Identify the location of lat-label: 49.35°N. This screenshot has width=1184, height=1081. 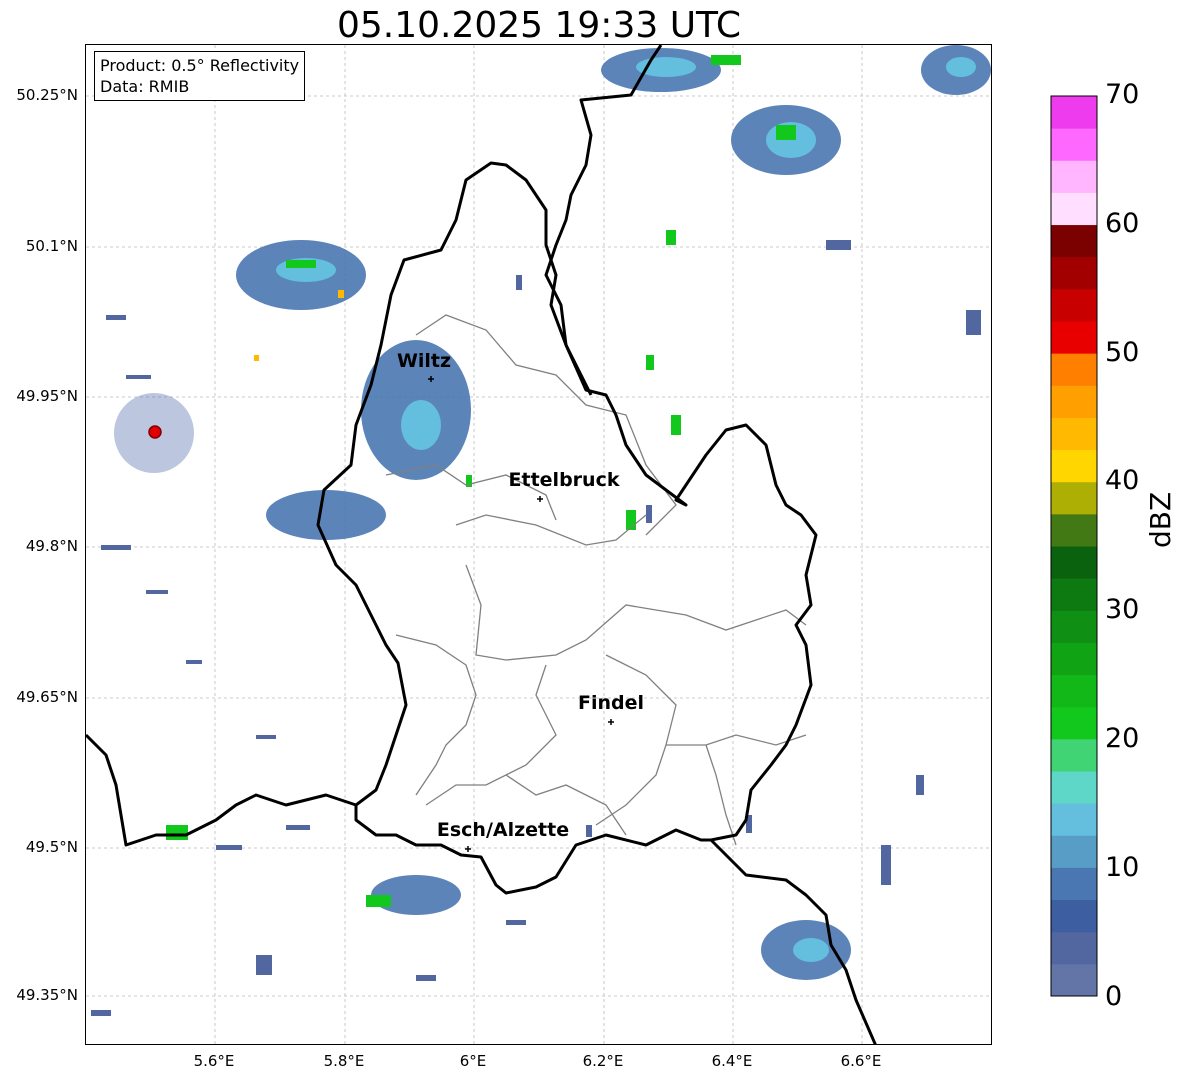
(47, 995).